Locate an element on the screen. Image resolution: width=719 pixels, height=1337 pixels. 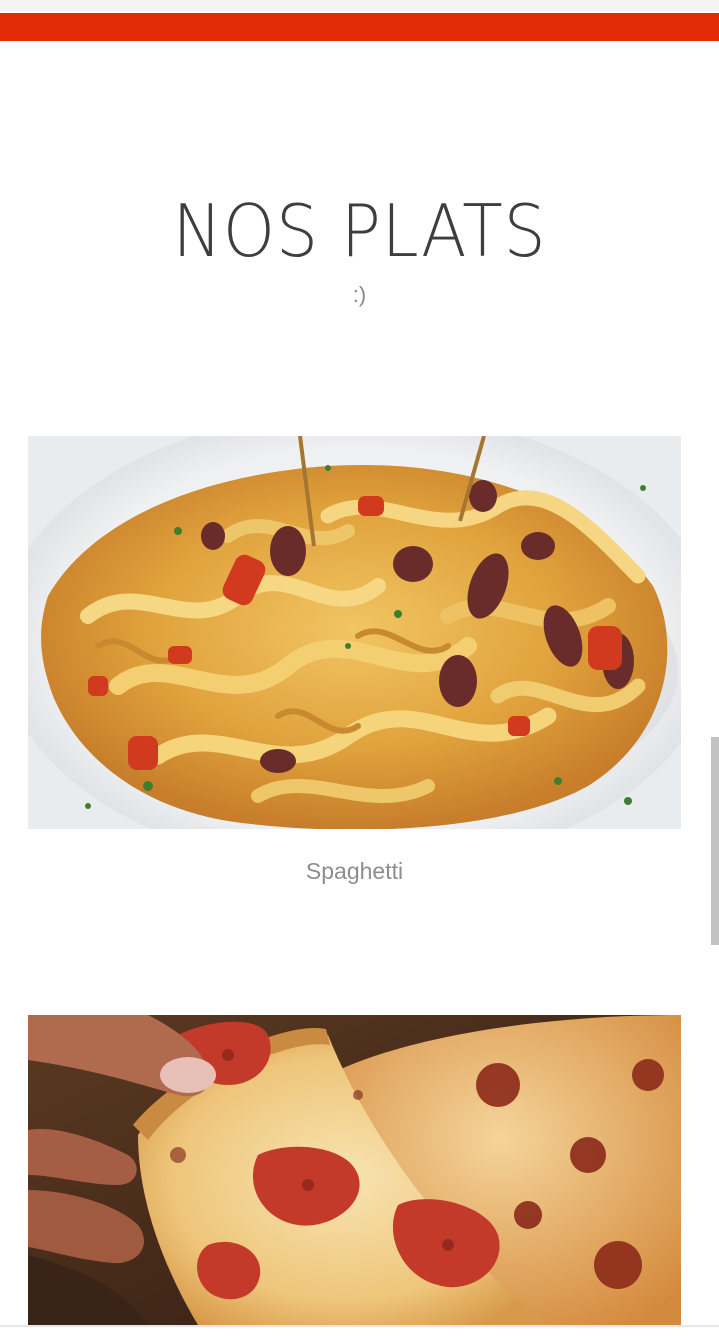
status-strip is located at coordinates (359, 5).